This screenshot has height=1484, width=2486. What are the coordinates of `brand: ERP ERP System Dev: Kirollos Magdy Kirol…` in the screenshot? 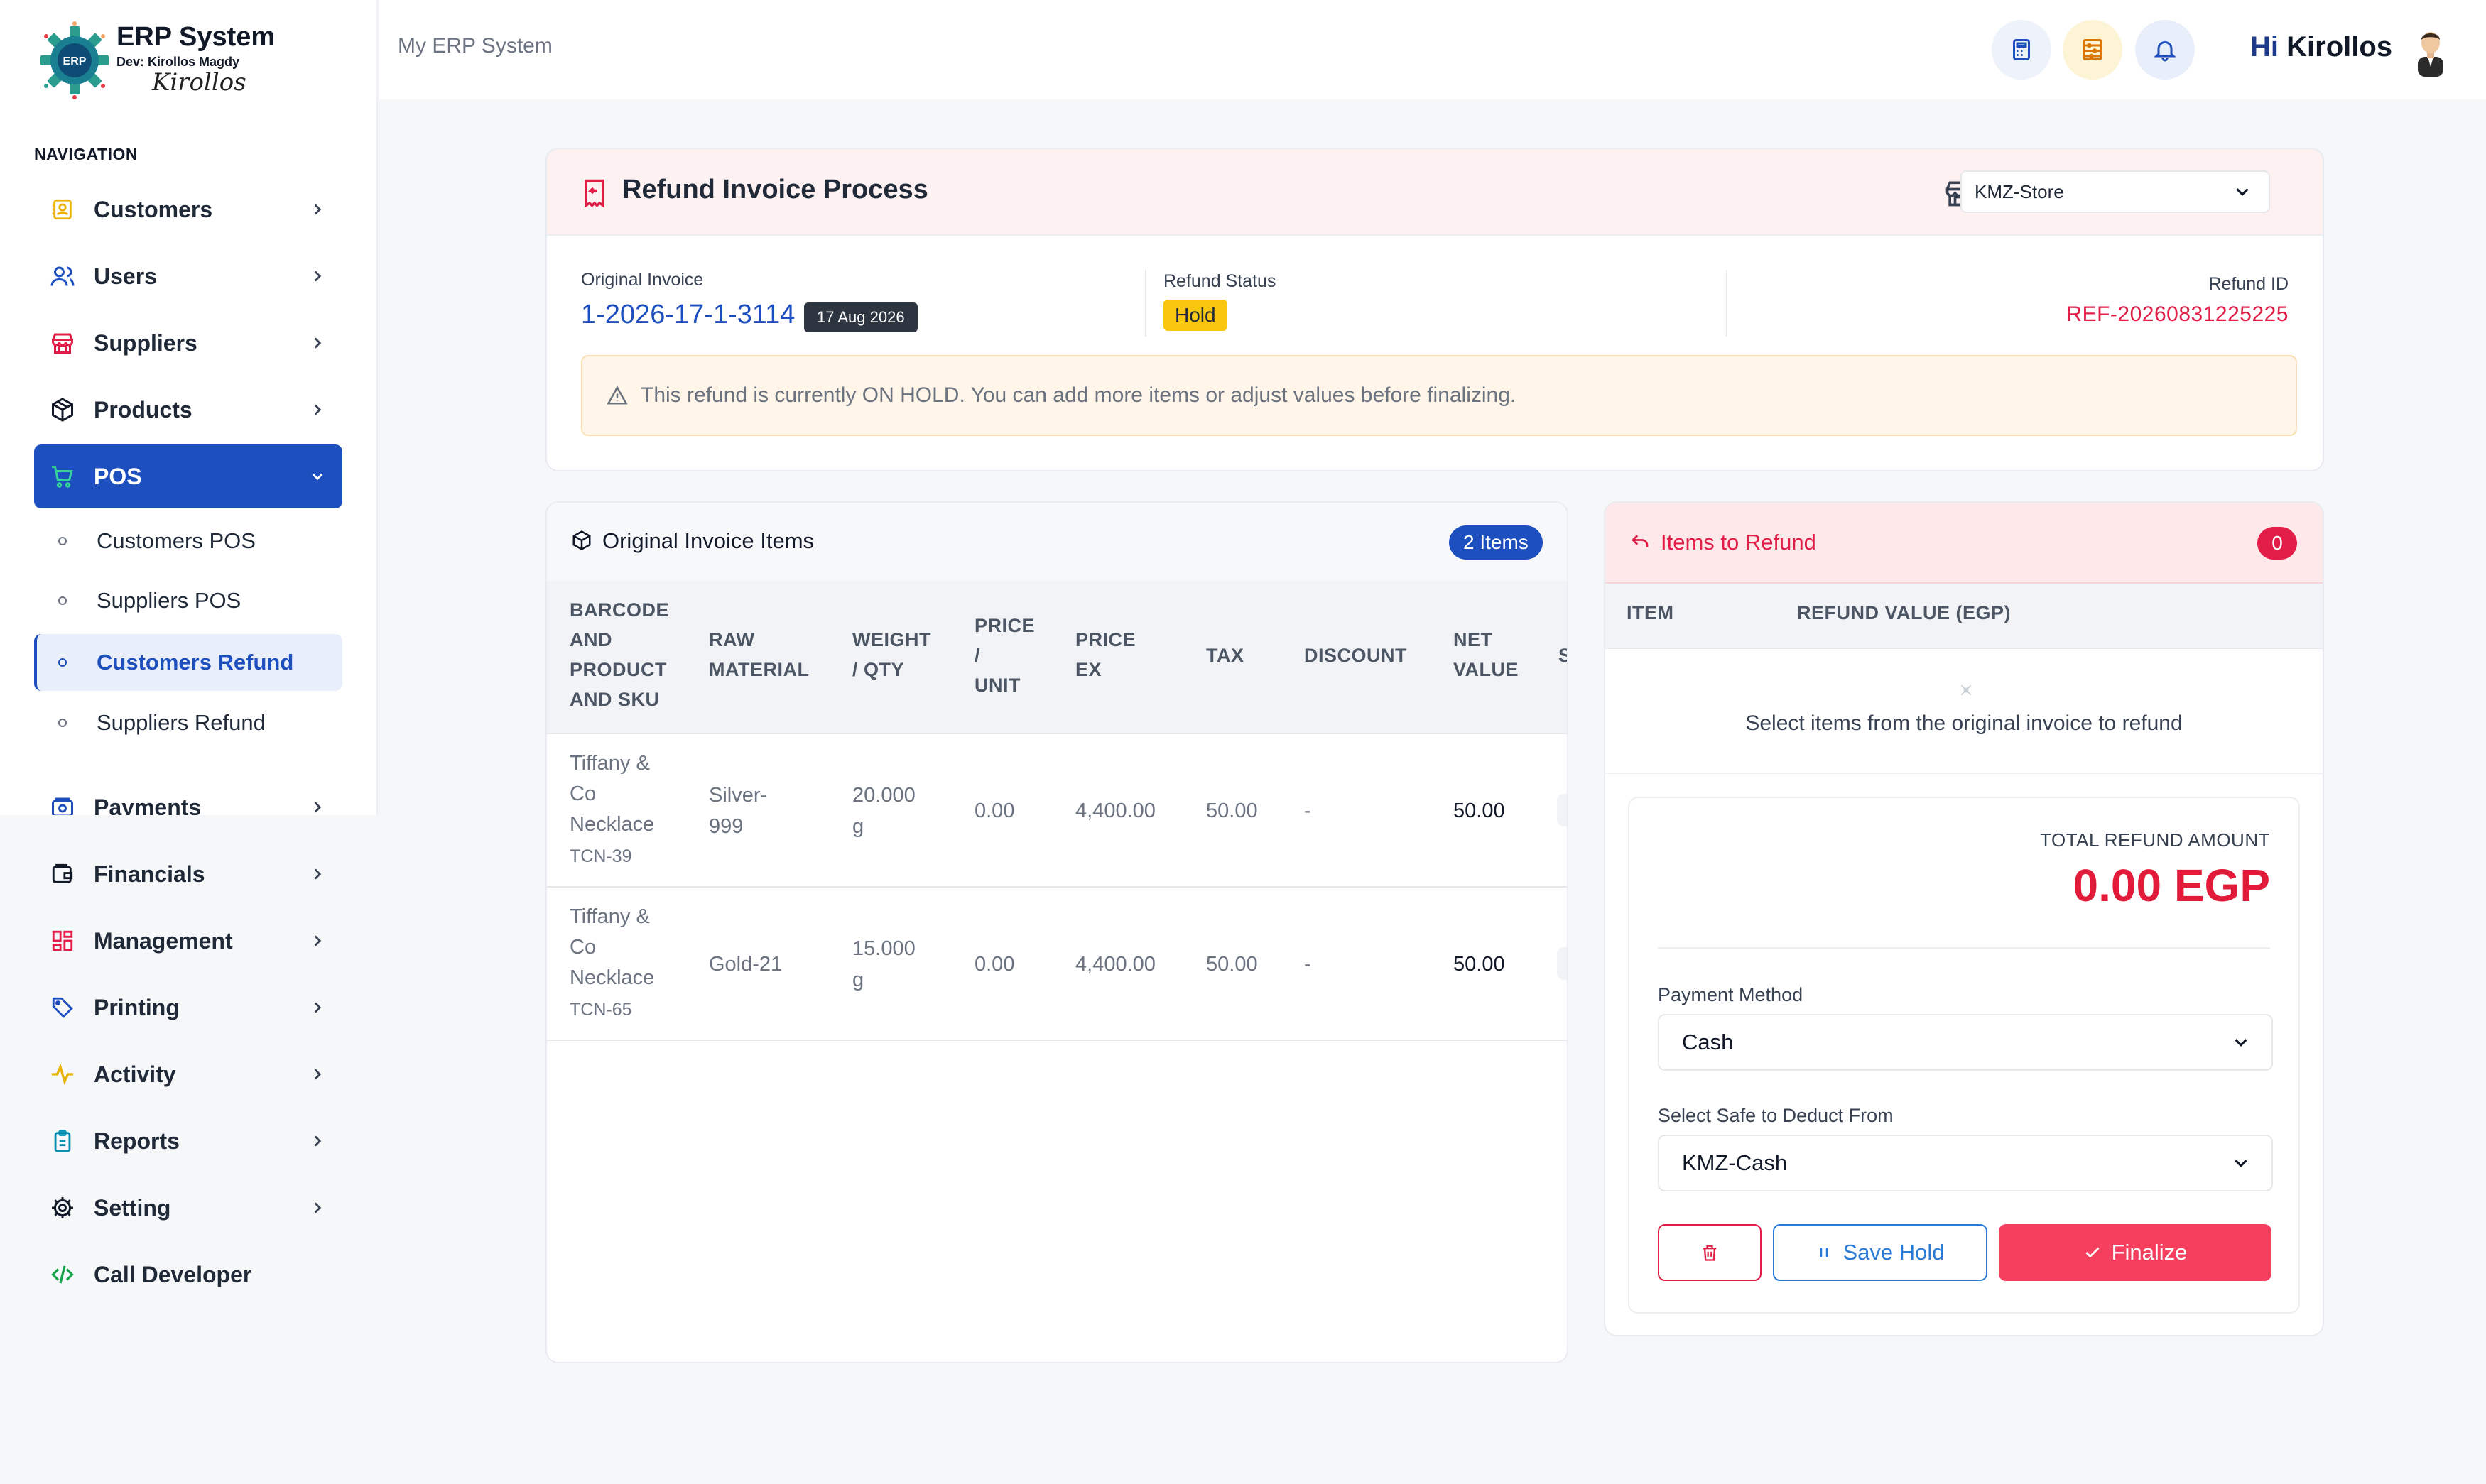 It's located at (155, 60).